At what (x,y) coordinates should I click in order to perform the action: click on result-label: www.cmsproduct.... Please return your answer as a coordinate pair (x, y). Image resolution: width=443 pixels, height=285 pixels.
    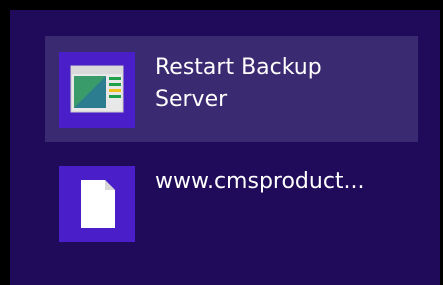
    Looking at the image, I should click on (260, 182).